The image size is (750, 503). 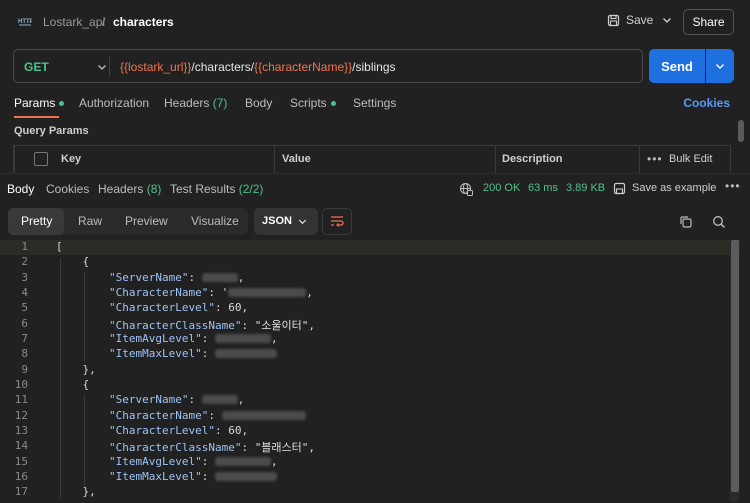 What do you see at coordinates (129, 189) in the screenshot?
I see `tab-response-headers: Headers (8)` at bounding box center [129, 189].